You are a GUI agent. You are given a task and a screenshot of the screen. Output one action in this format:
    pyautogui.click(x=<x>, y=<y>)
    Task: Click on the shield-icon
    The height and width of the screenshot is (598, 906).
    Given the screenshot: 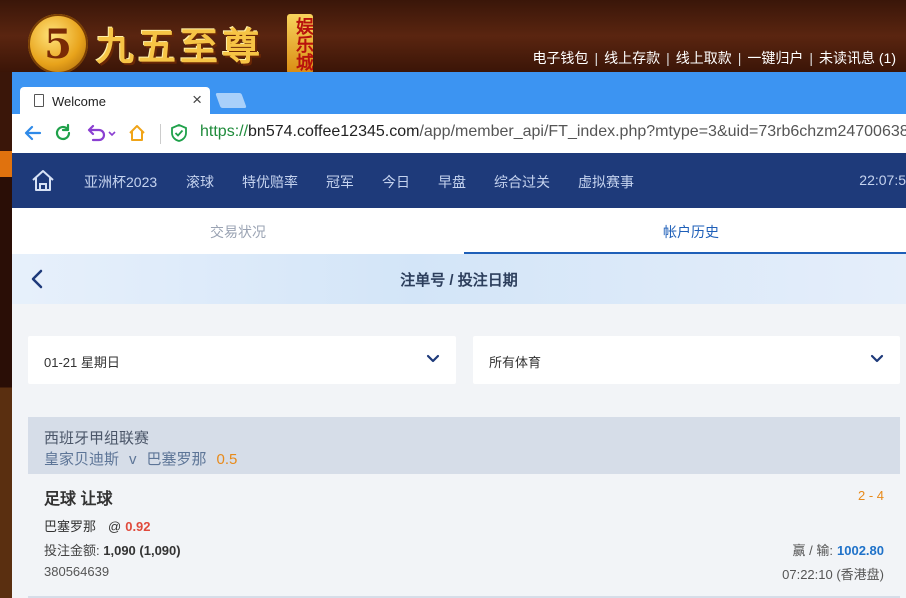 What is the action you would take?
    pyautogui.click(x=179, y=133)
    